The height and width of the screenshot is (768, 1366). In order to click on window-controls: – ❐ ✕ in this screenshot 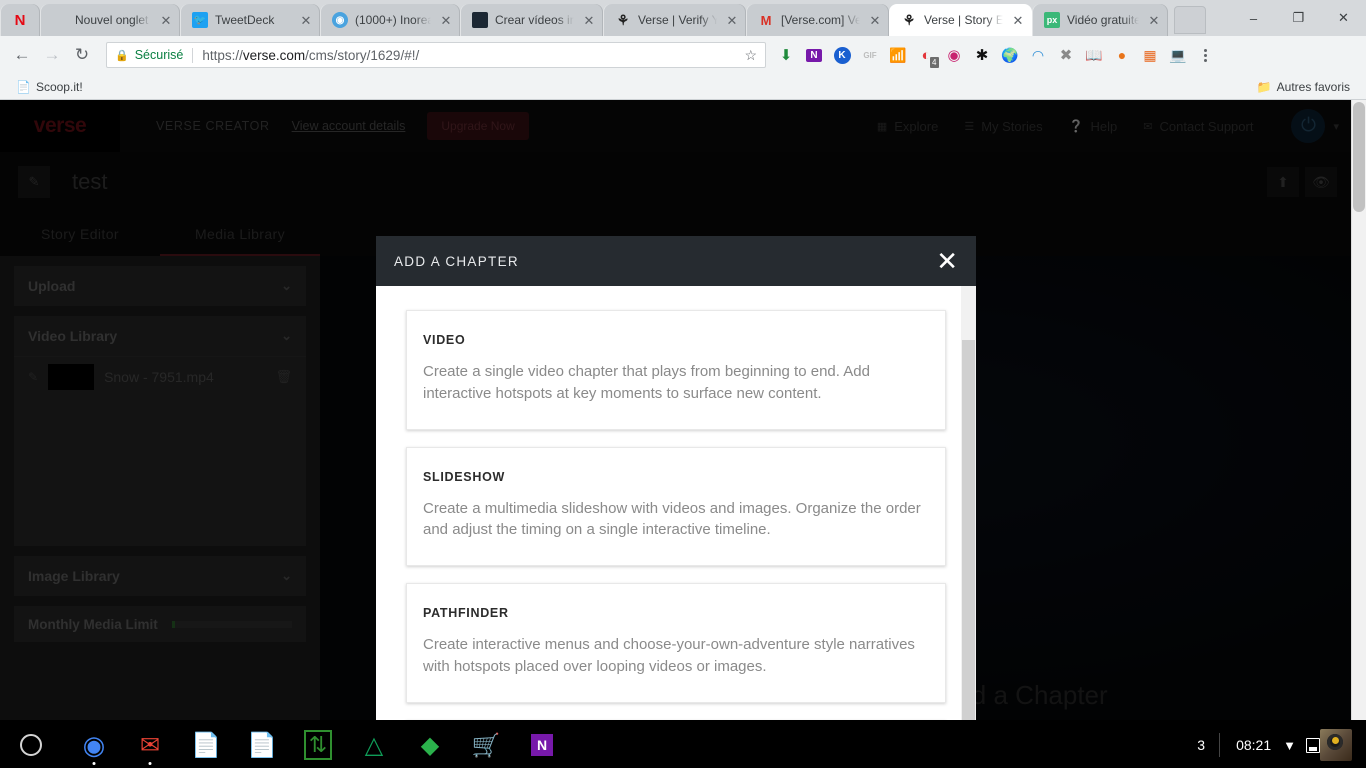, I will do `click(1298, 18)`.